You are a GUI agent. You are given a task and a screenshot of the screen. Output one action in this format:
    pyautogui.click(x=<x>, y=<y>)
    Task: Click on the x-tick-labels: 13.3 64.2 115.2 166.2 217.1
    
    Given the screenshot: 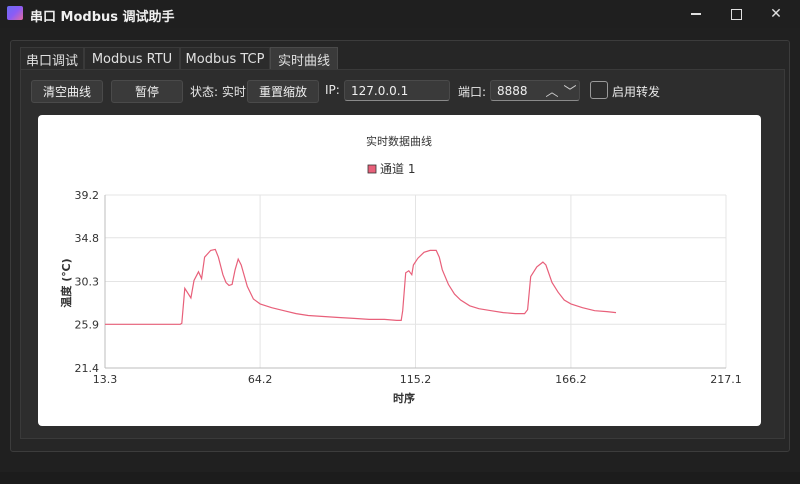 What is the action you would take?
    pyautogui.click(x=417, y=379)
    